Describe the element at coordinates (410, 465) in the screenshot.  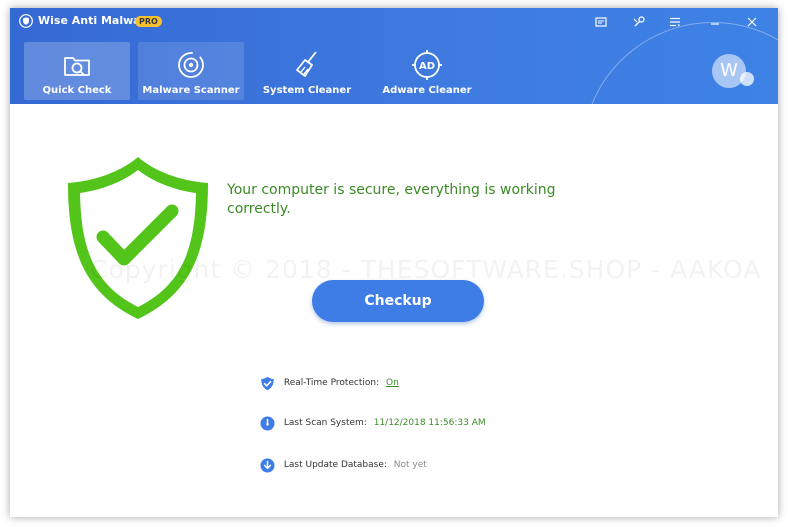
I see `last-update-value: Not yet` at that location.